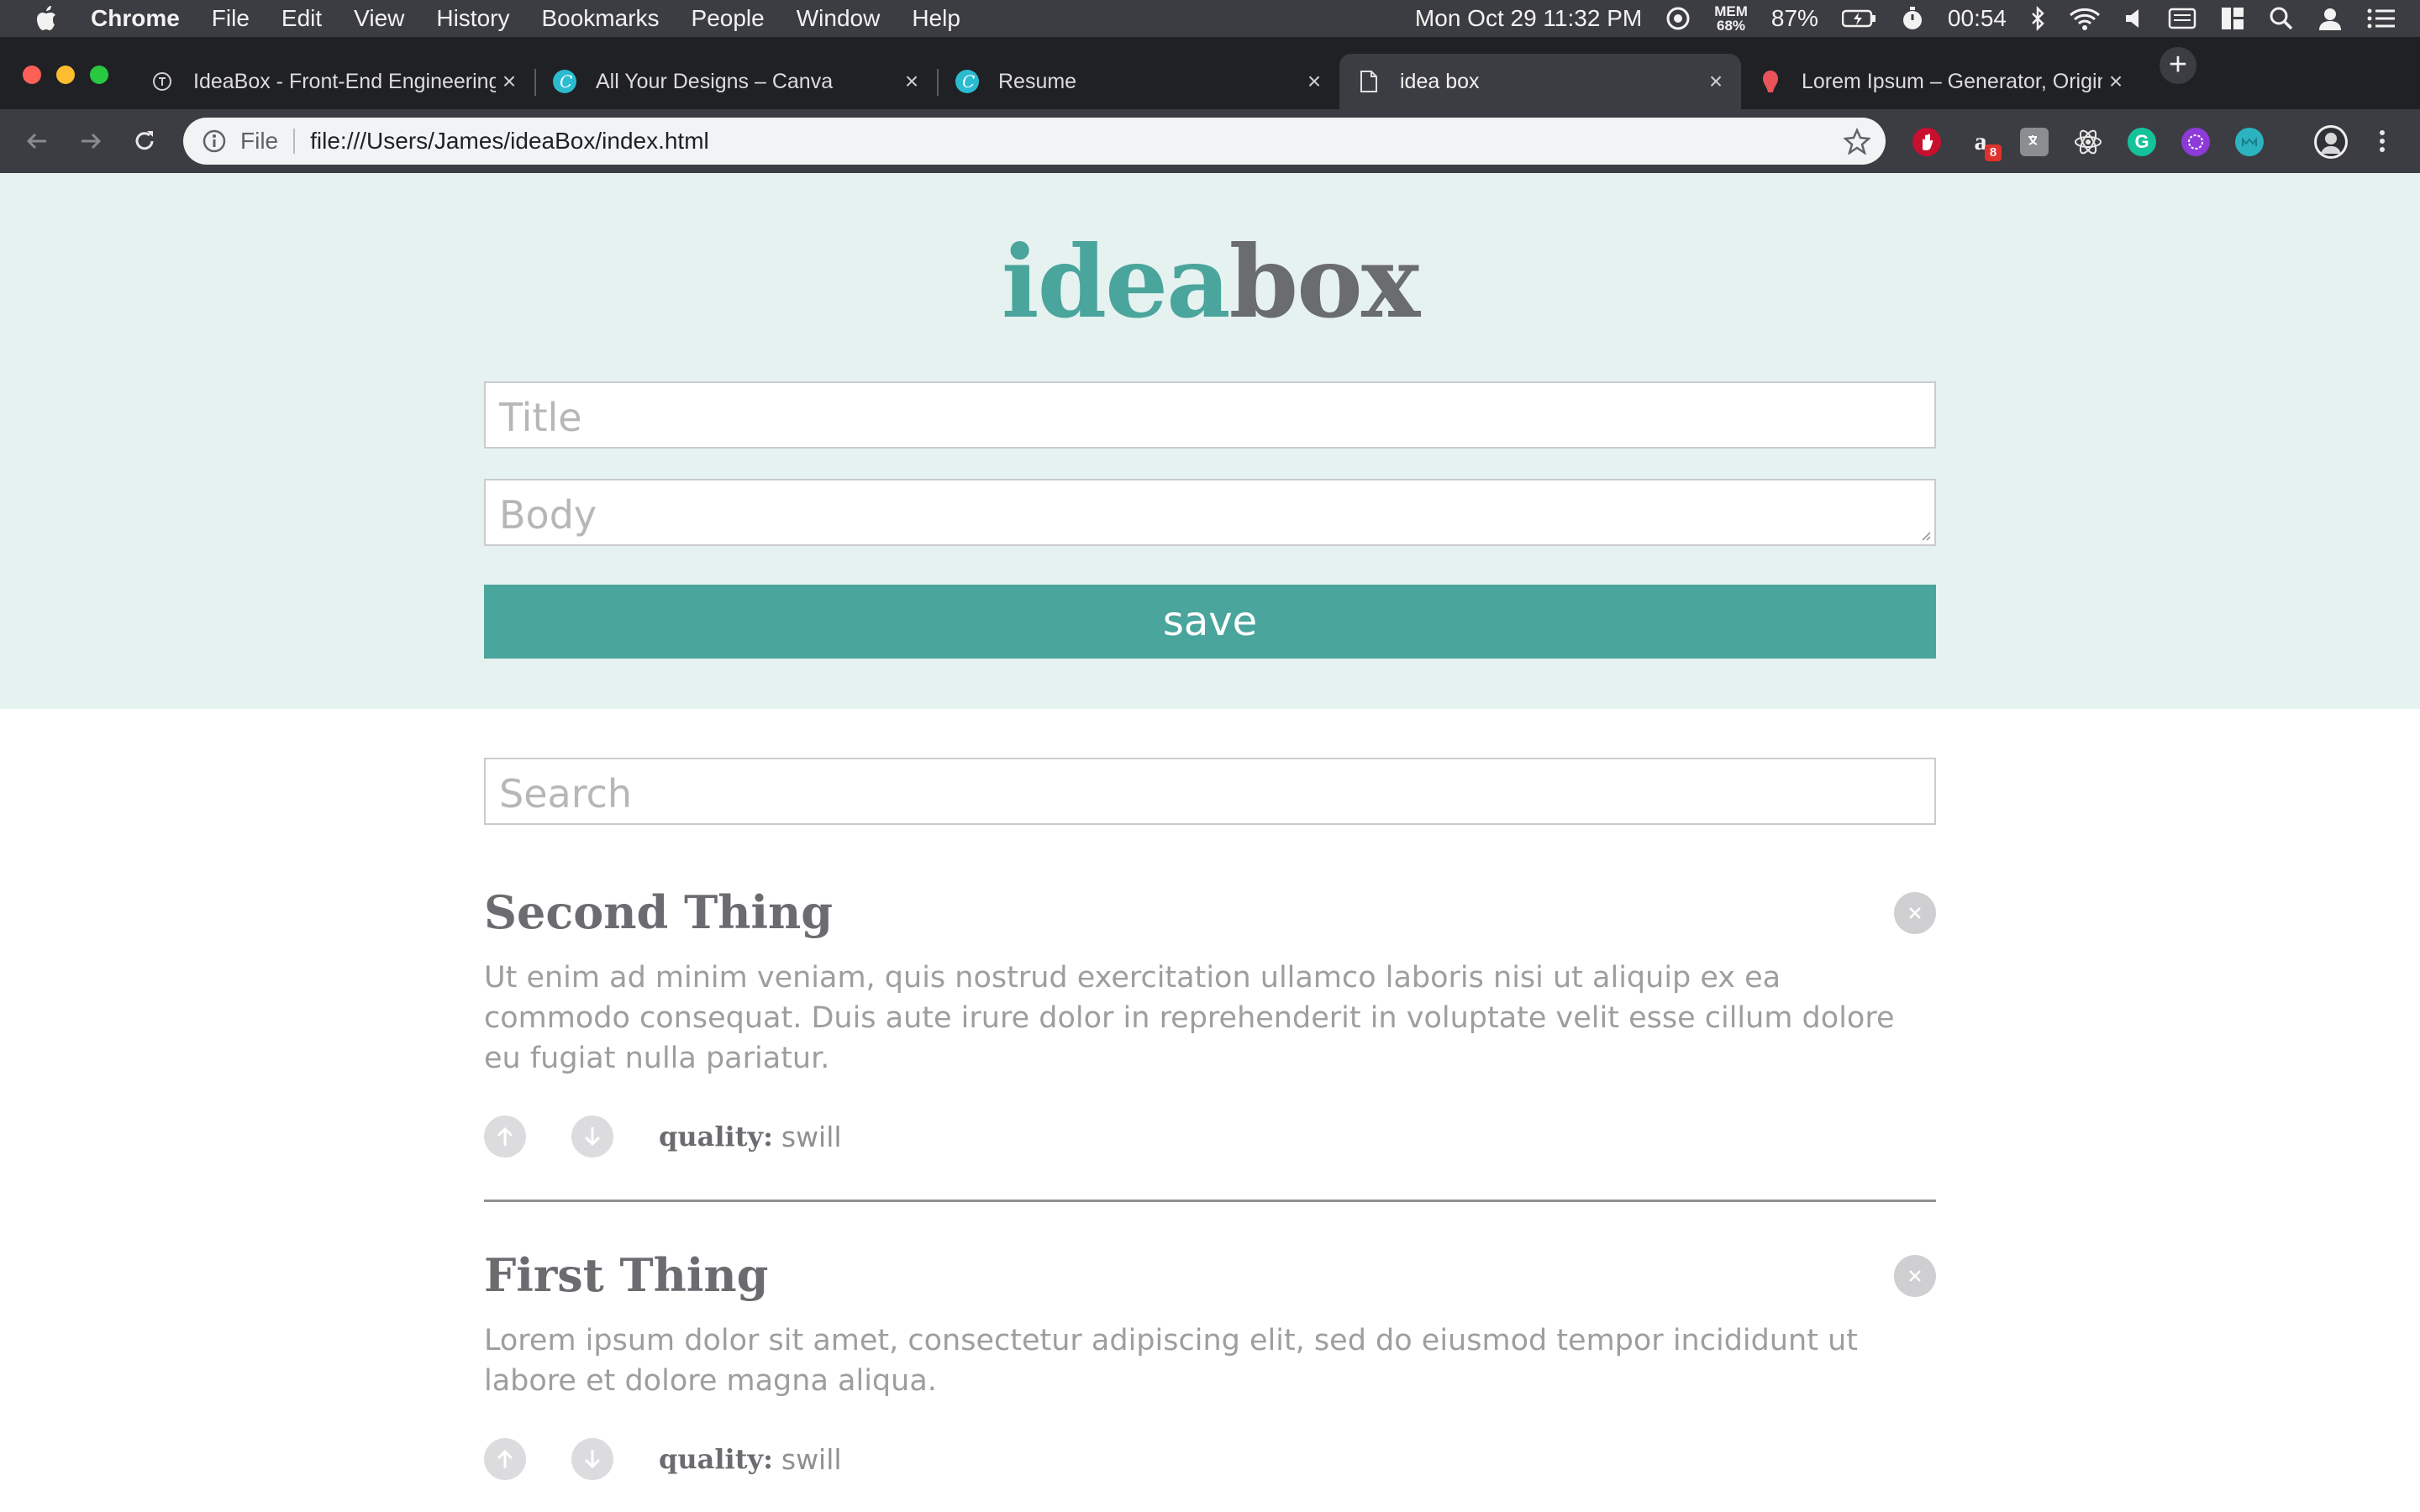 The height and width of the screenshot is (1512, 2420). I want to click on tab-lorem-ipsum: Lorem Ipsum – Generator, Origins ×, so click(1941, 81).